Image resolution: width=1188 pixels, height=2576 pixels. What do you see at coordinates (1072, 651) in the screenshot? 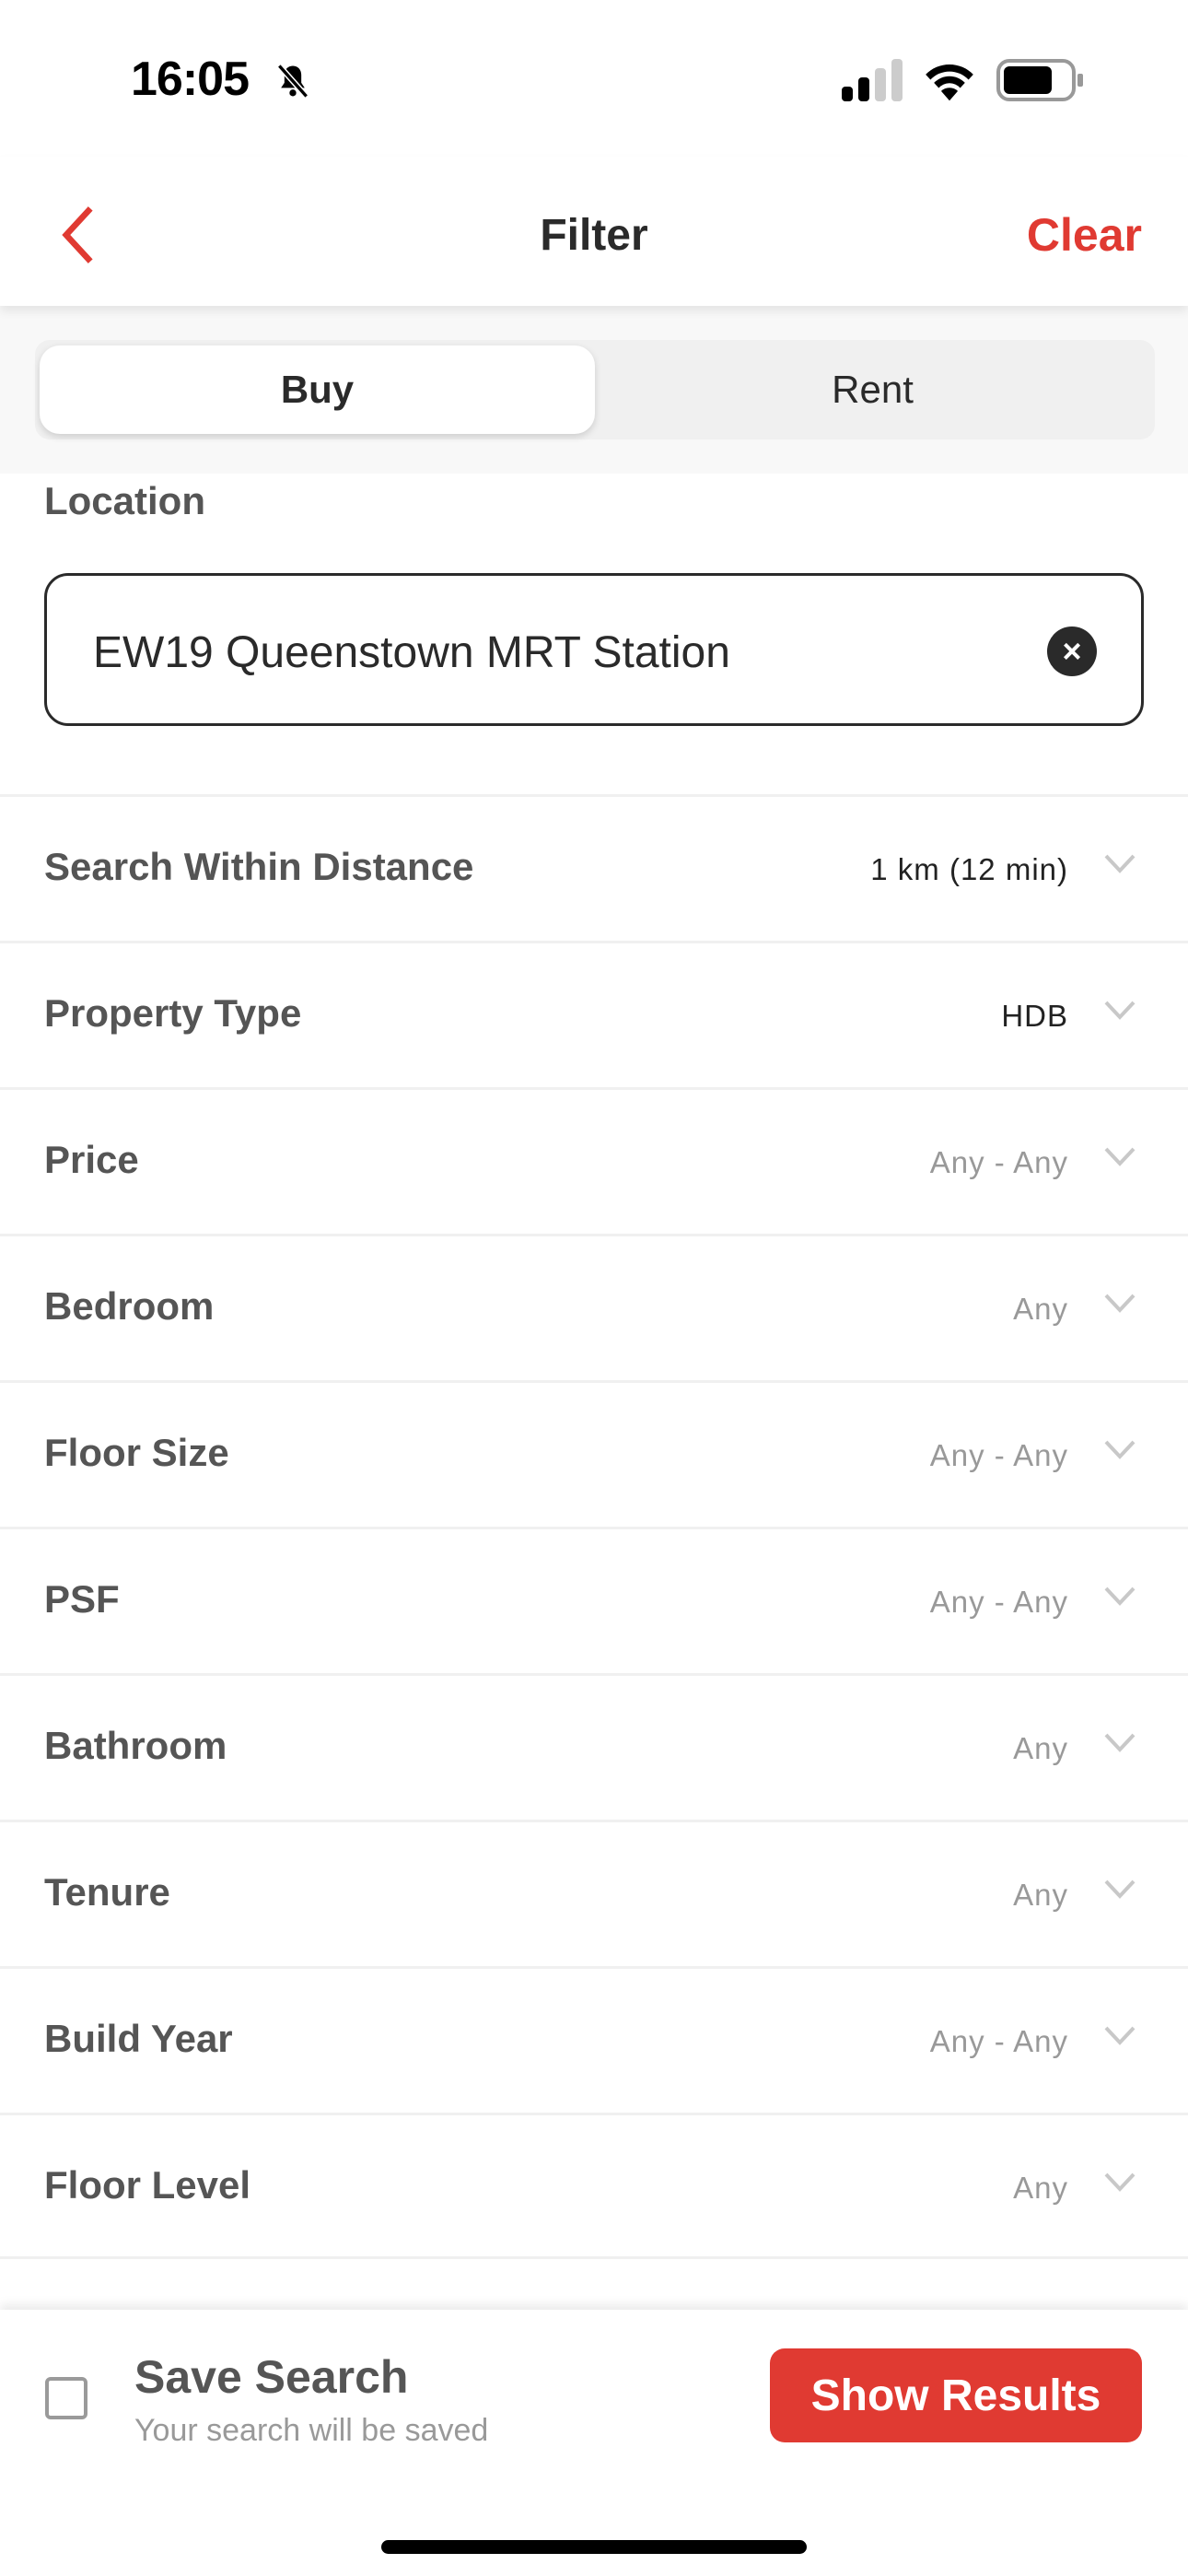
I see `clear-circle-icon: ×` at bounding box center [1072, 651].